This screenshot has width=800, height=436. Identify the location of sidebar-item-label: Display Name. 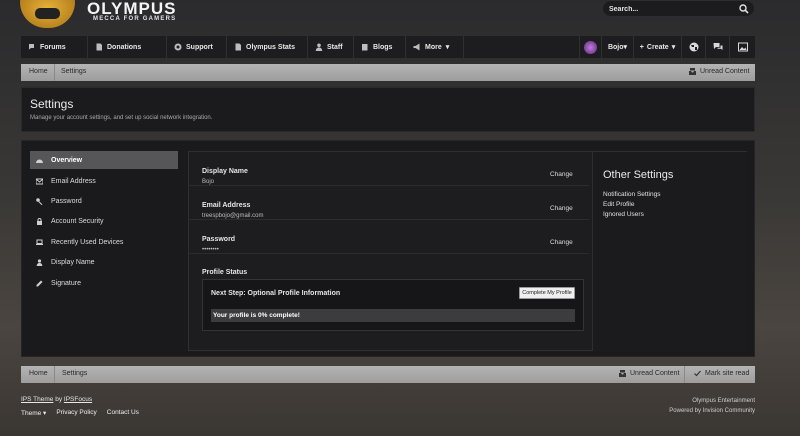
(73, 262).